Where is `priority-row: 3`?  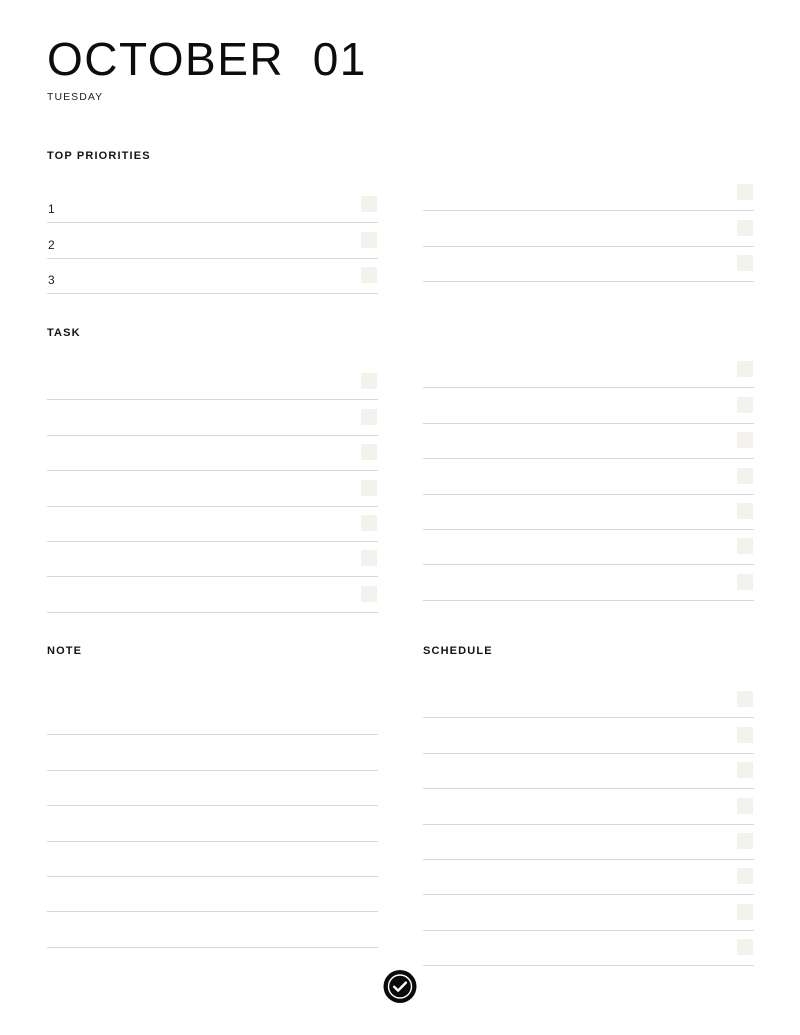
priority-row: 3 is located at coordinates (212, 277).